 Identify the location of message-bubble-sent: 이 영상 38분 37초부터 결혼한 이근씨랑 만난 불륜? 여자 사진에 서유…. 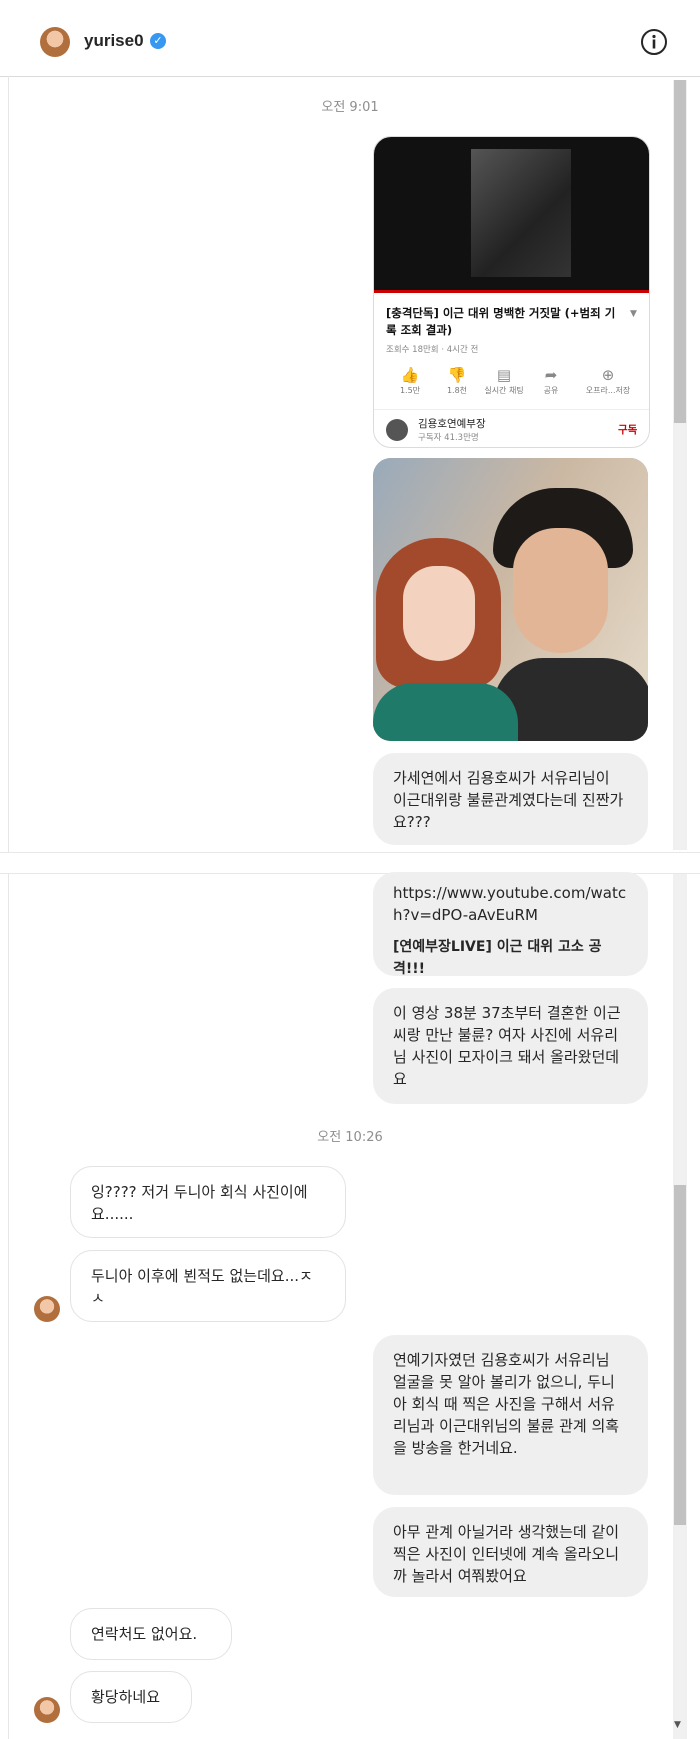
(510, 1046).